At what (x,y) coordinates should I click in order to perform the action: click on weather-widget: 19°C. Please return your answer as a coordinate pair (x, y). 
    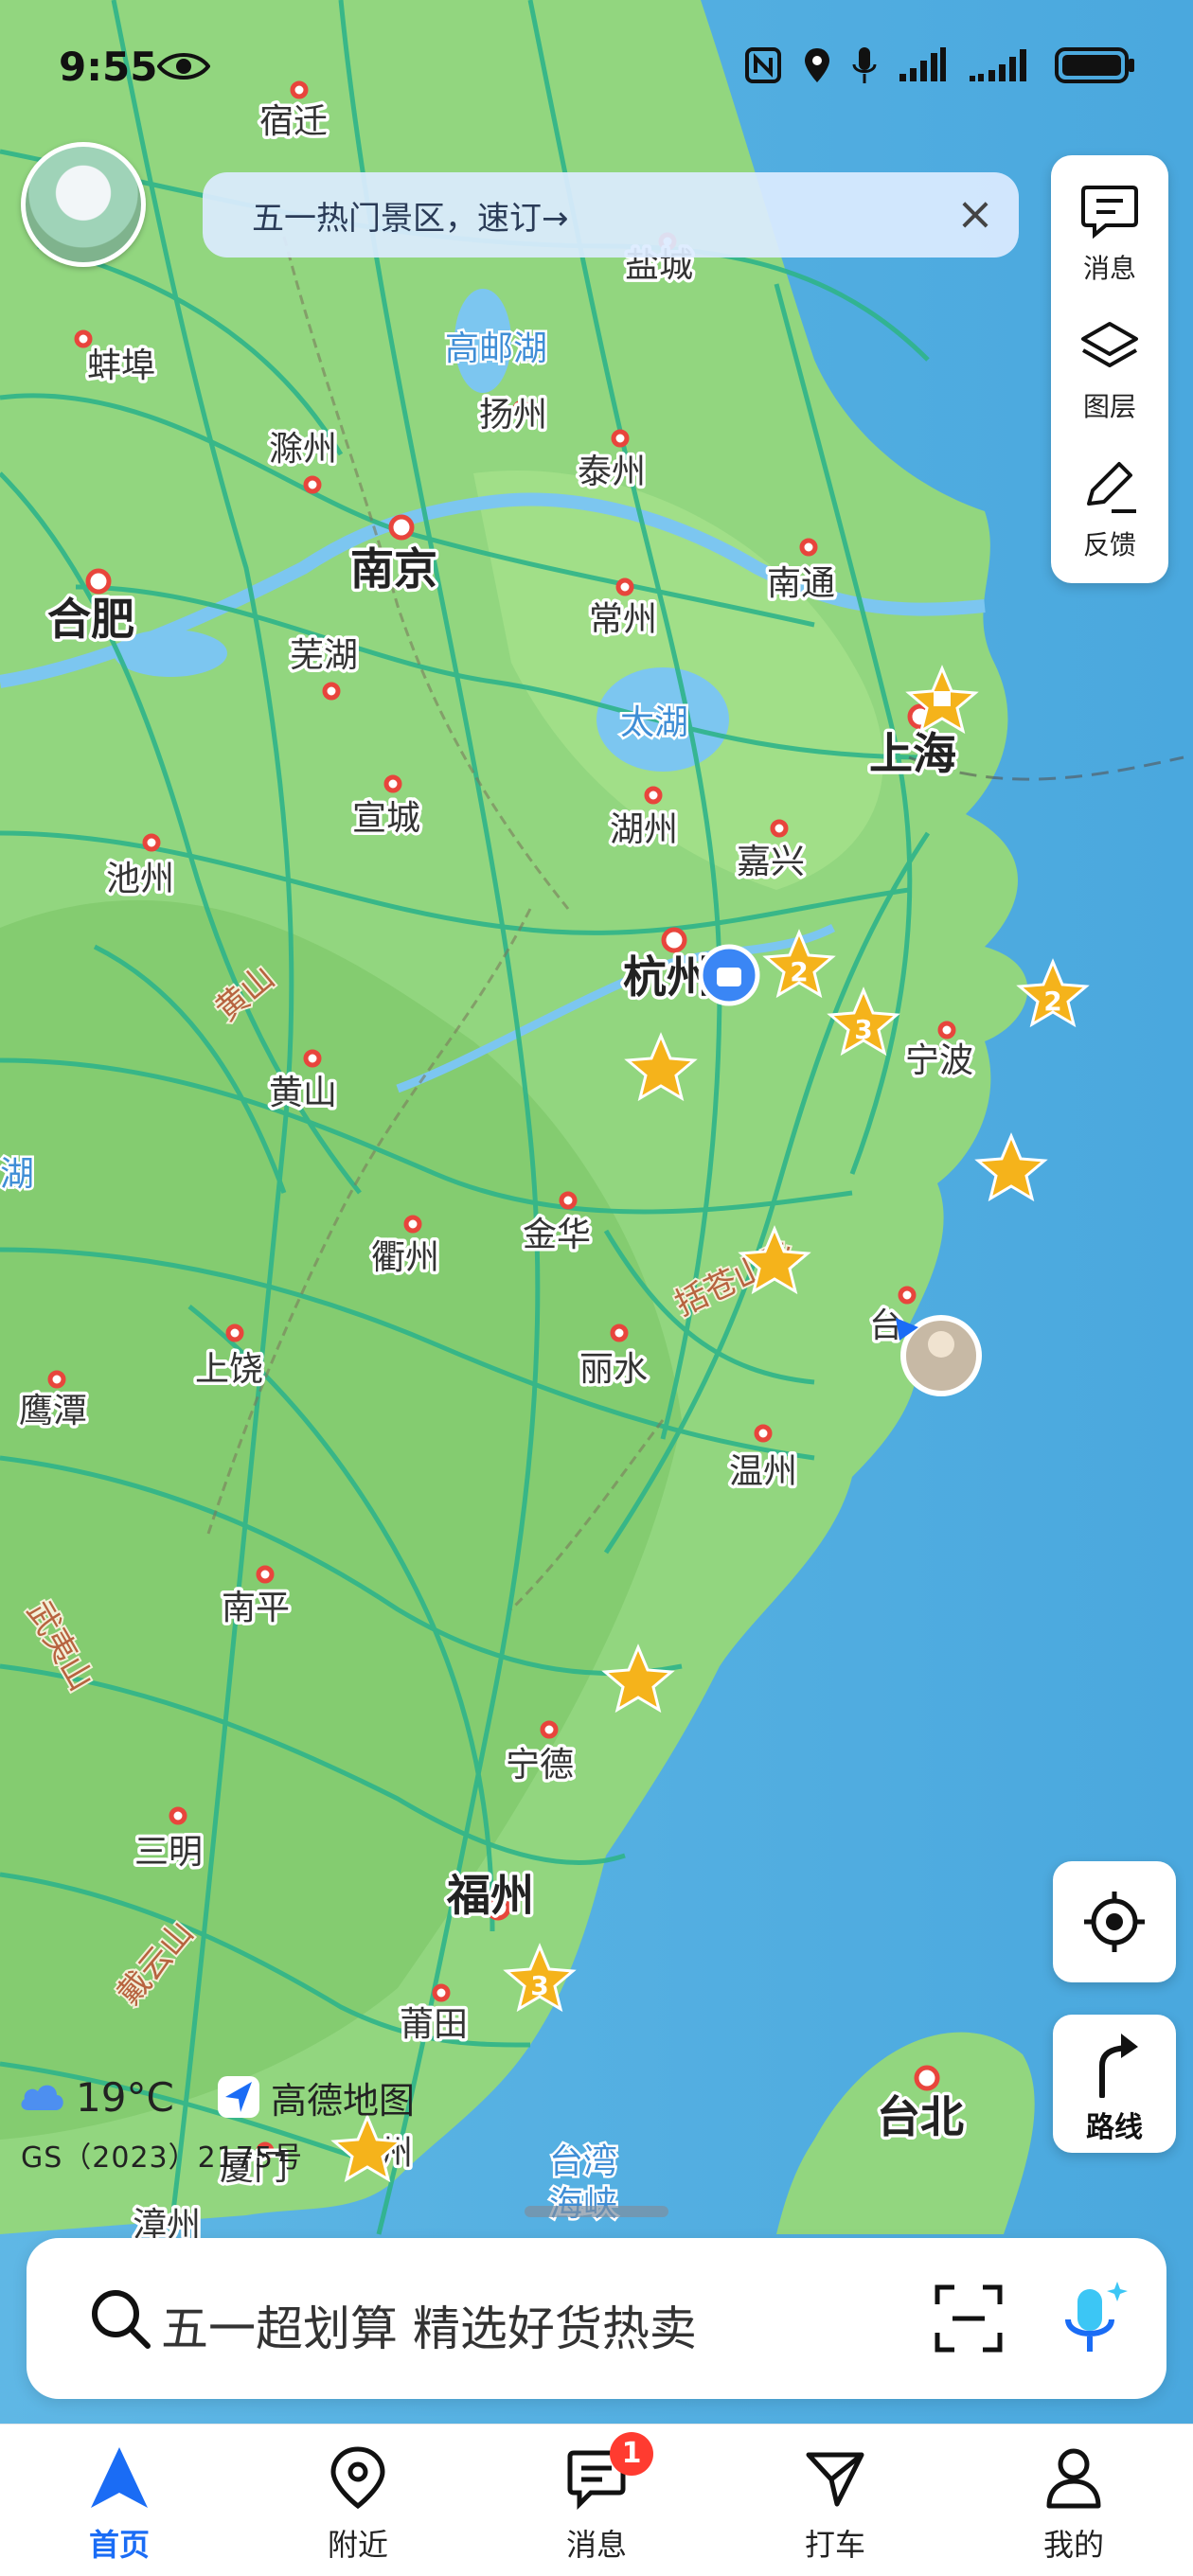
    Looking at the image, I should click on (95, 2097).